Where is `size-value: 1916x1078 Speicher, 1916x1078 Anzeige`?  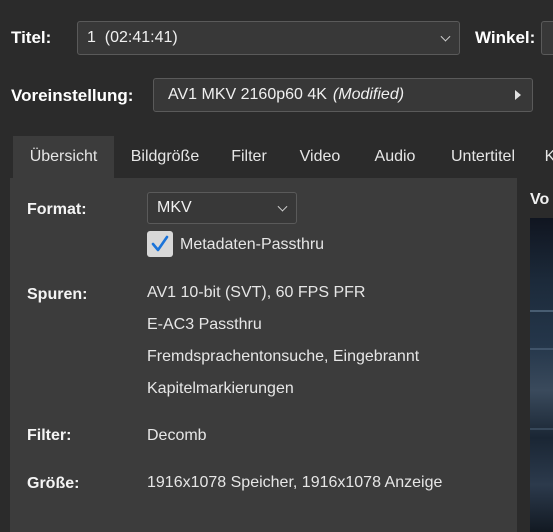 size-value: 1916x1078 Speicher, 1916x1078 Anzeige is located at coordinates (295, 482).